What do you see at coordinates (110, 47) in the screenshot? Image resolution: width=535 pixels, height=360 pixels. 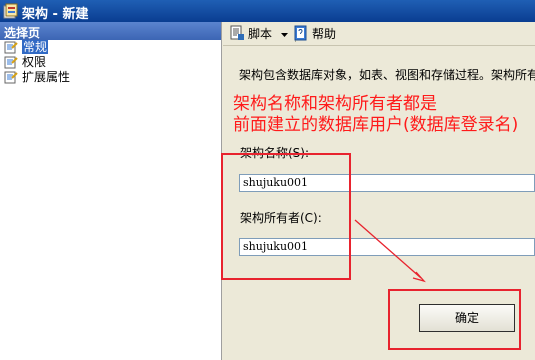 I see `page-item-general: 常规` at bounding box center [110, 47].